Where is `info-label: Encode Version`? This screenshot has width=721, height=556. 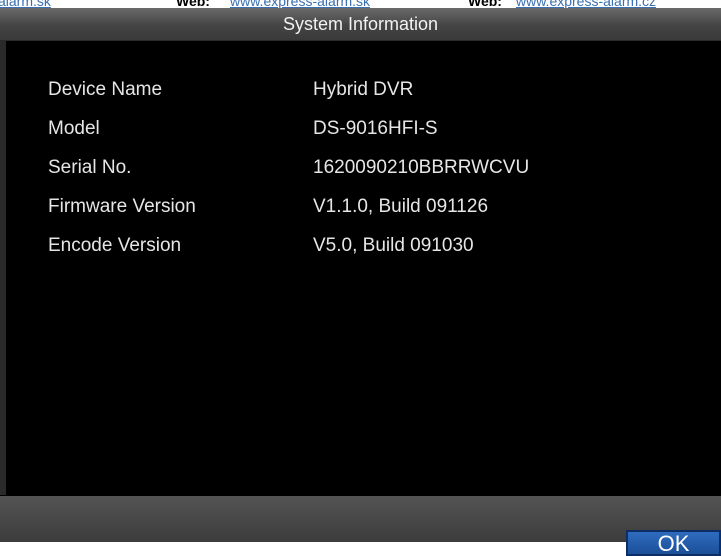 info-label: Encode Version is located at coordinates (115, 245).